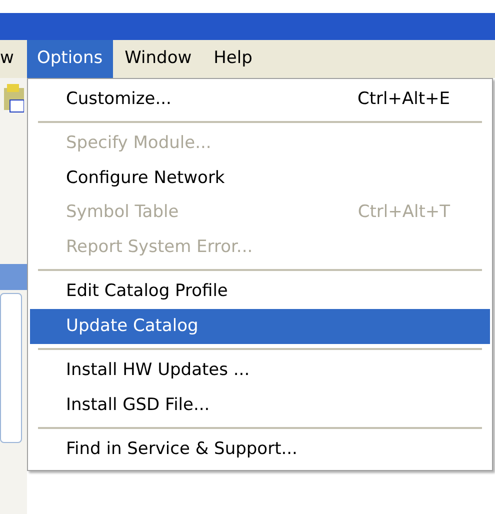 The width and height of the screenshot is (495, 514). What do you see at coordinates (13, 59) in the screenshot?
I see `menu-item: w` at bounding box center [13, 59].